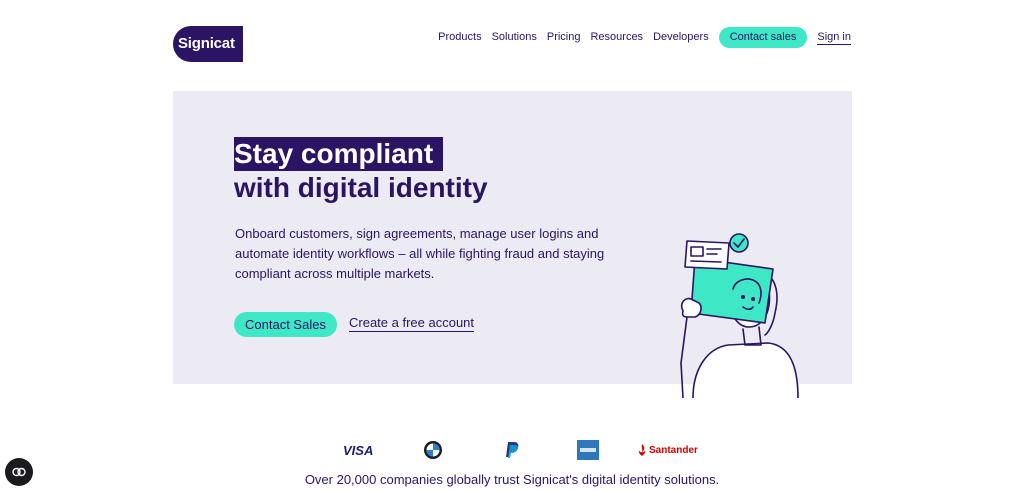 This screenshot has width=1024, height=491. What do you see at coordinates (459, 37) in the screenshot?
I see `nav-products: Products` at bounding box center [459, 37].